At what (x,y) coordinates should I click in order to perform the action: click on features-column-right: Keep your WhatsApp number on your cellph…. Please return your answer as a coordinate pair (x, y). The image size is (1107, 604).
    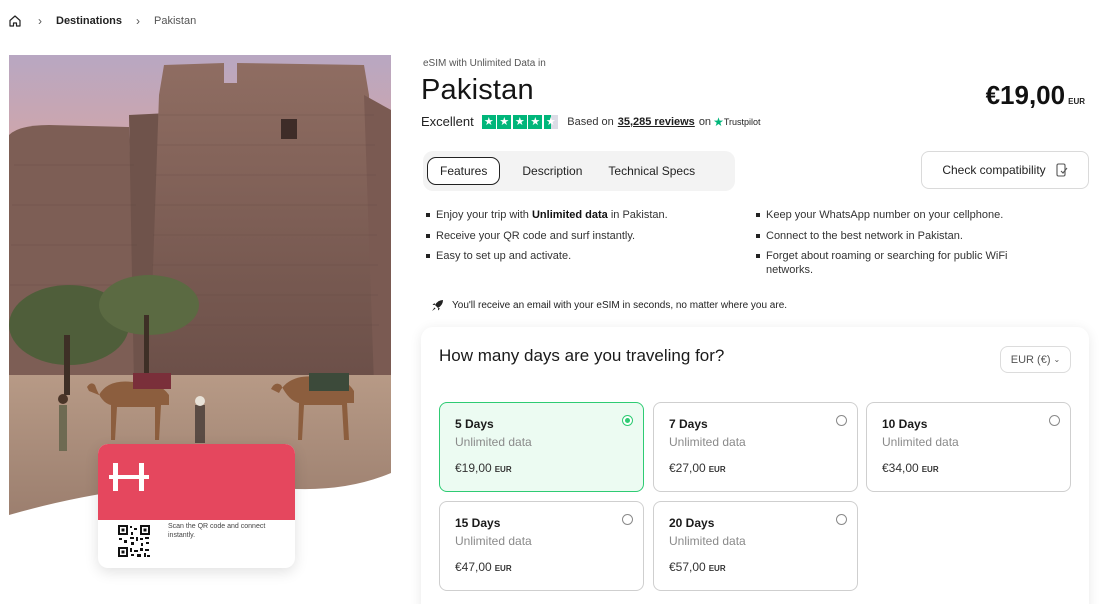
    Looking at the image, I should click on (920, 246).